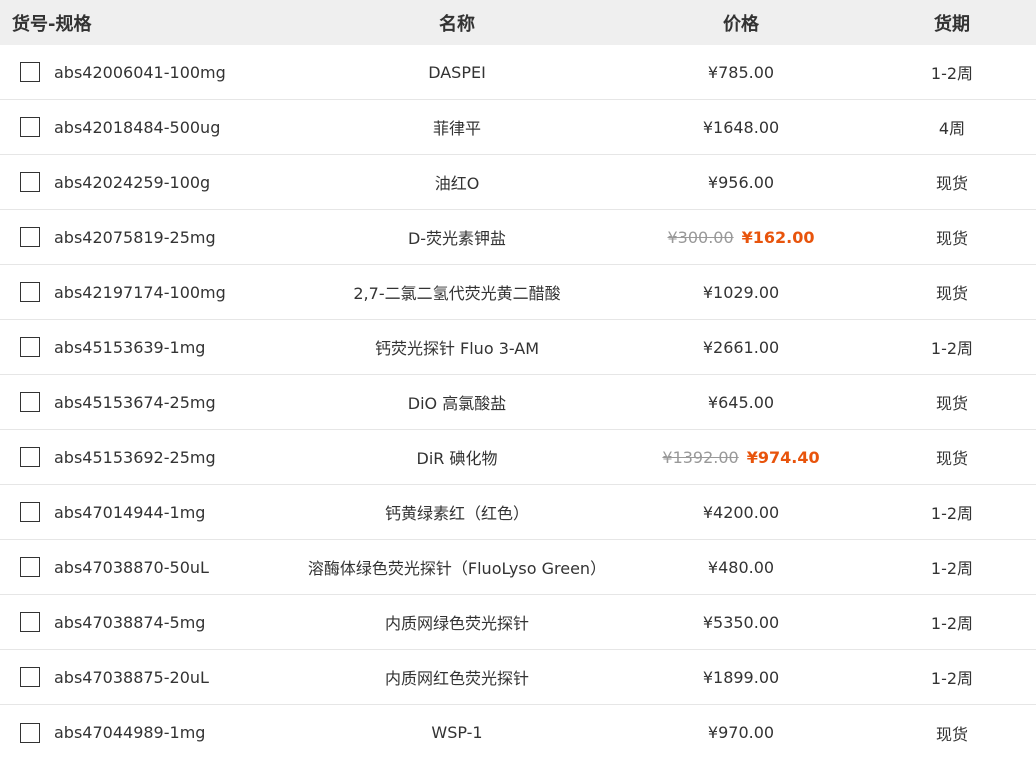  What do you see at coordinates (741, 24) in the screenshot?
I see `header-price: 价格` at bounding box center [741, 24].